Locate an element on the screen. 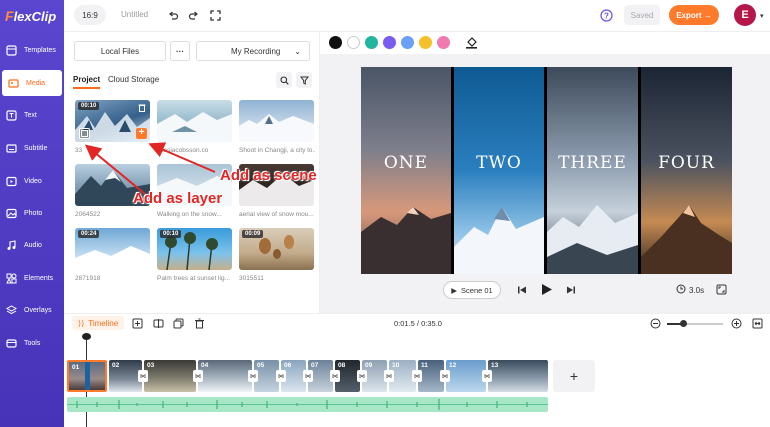 The width and height of the screenshot is (770, 427). play-small-icon: ▶ is located at coordinates (454, 290).